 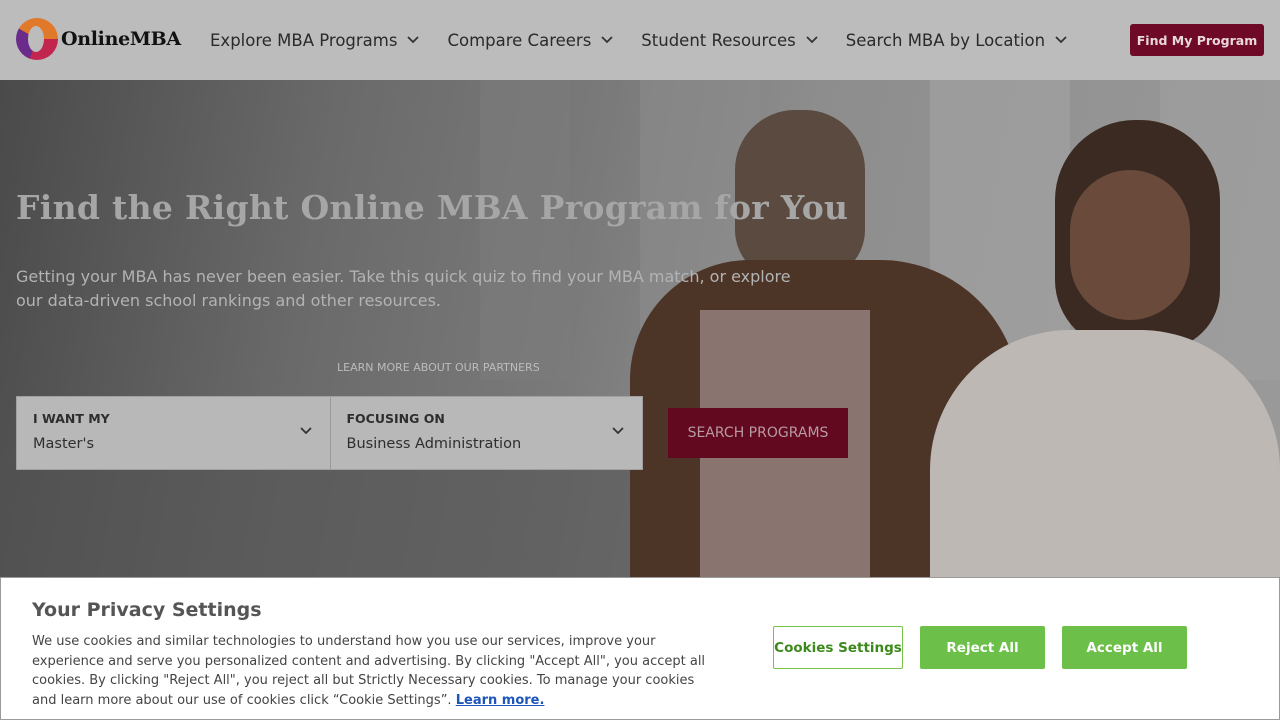 I want to click on focus-select-label: FOCUSING ON, so click(x=395, y=418).